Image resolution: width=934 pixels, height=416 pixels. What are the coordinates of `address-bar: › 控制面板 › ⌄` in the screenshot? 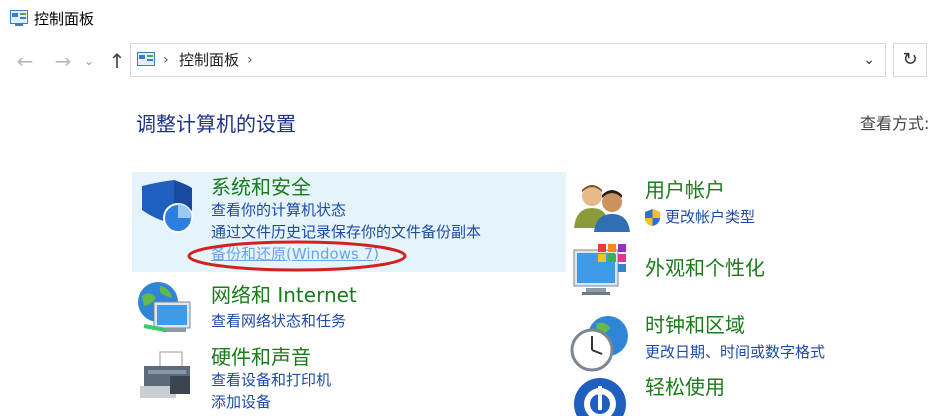 It's located at (508, 60).